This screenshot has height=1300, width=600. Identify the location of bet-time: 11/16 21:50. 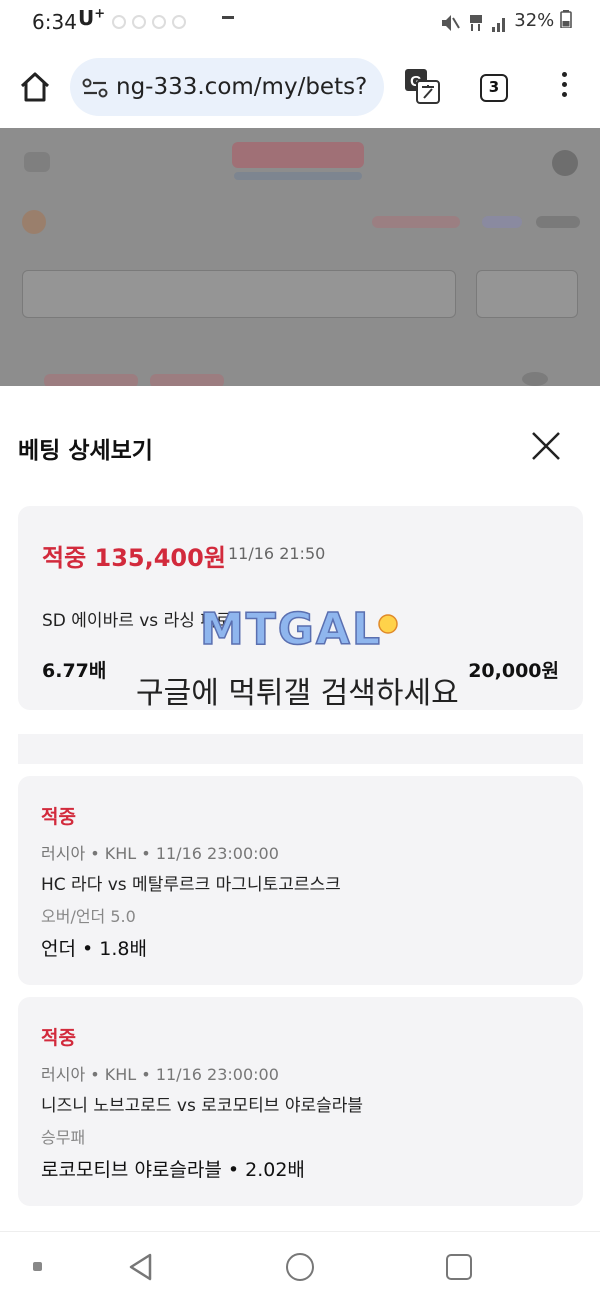
(277, 553).